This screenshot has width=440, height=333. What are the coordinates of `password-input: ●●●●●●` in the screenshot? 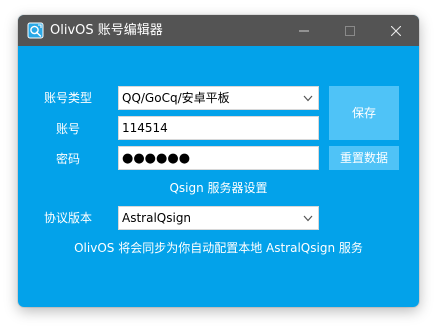 It's located at (218, 158).